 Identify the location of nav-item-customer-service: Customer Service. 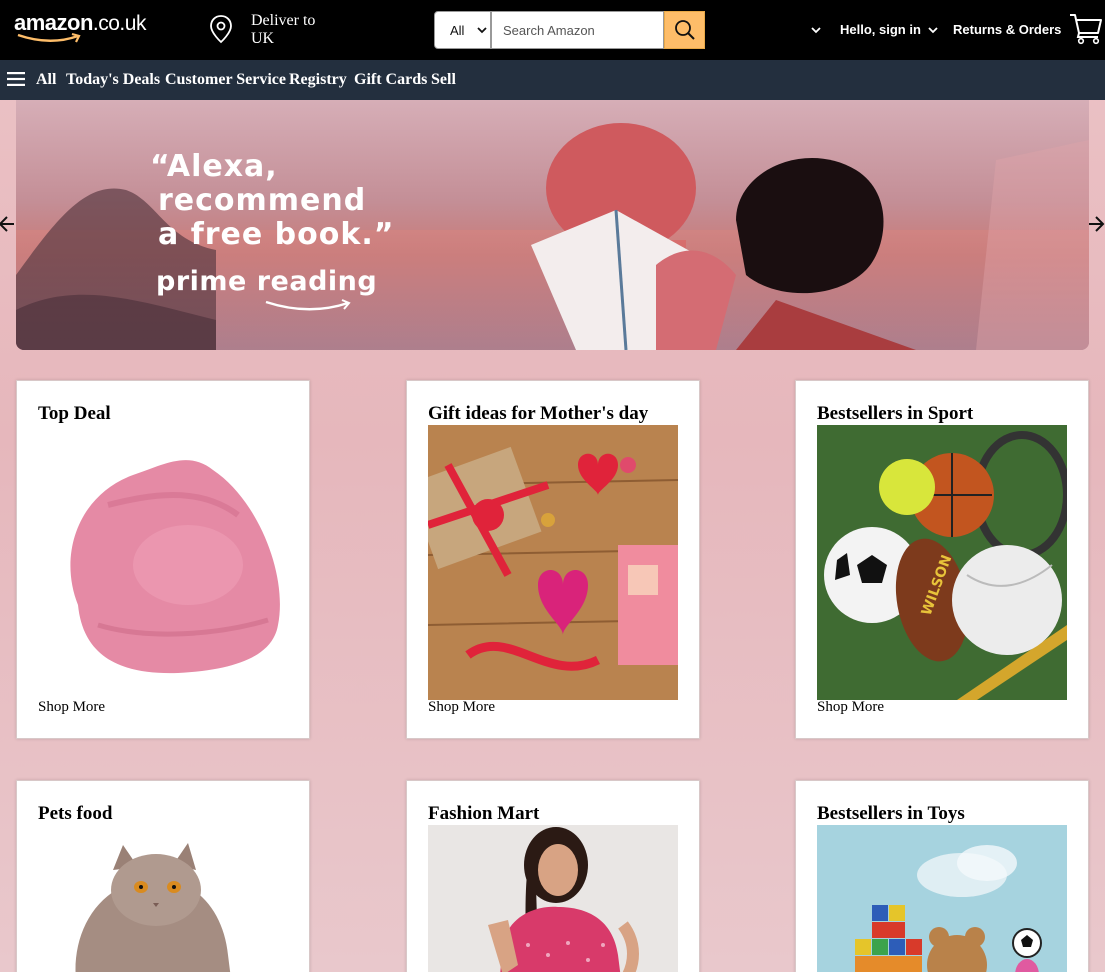
(225, 80).